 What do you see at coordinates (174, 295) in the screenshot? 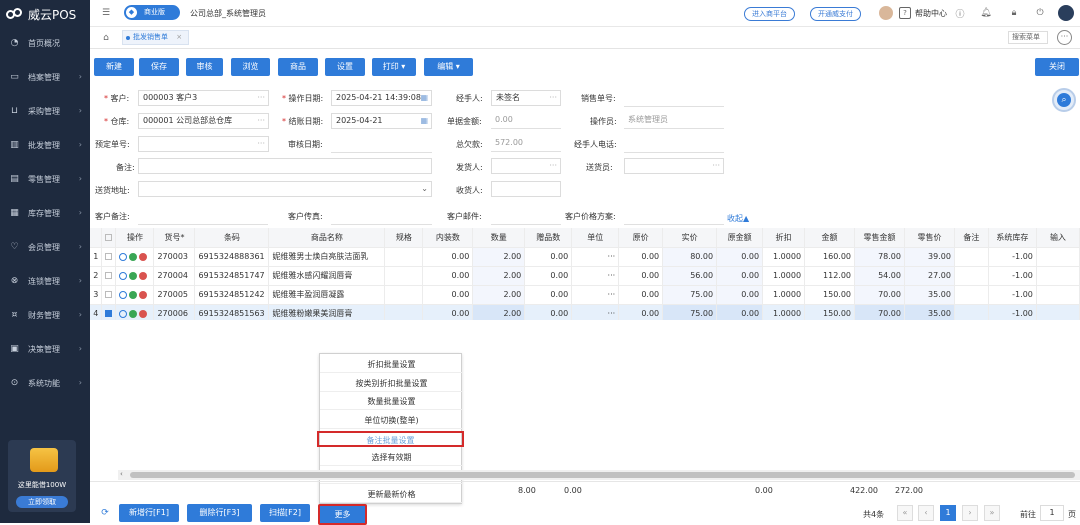
I see `table-cell: 270005` at bounding box center [174, 295].